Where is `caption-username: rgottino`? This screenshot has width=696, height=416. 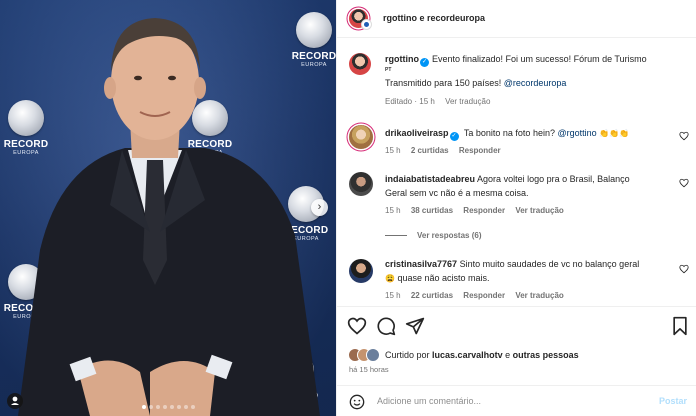
caption-username: rgottino is located at coordinates (402, 59).